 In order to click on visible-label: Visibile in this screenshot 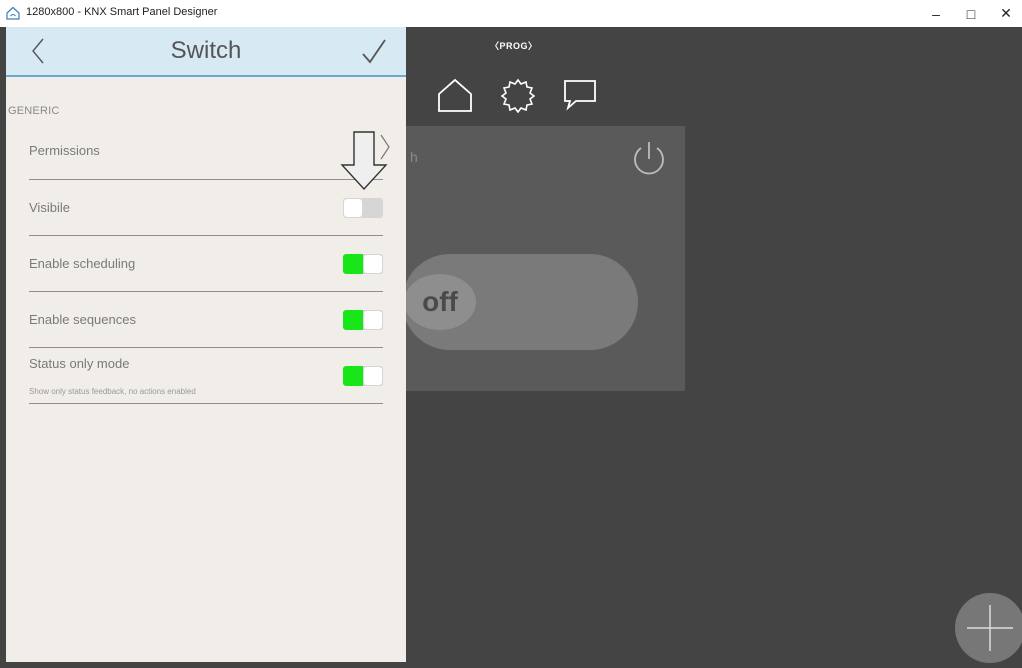, I will do `click(49, 207)`.